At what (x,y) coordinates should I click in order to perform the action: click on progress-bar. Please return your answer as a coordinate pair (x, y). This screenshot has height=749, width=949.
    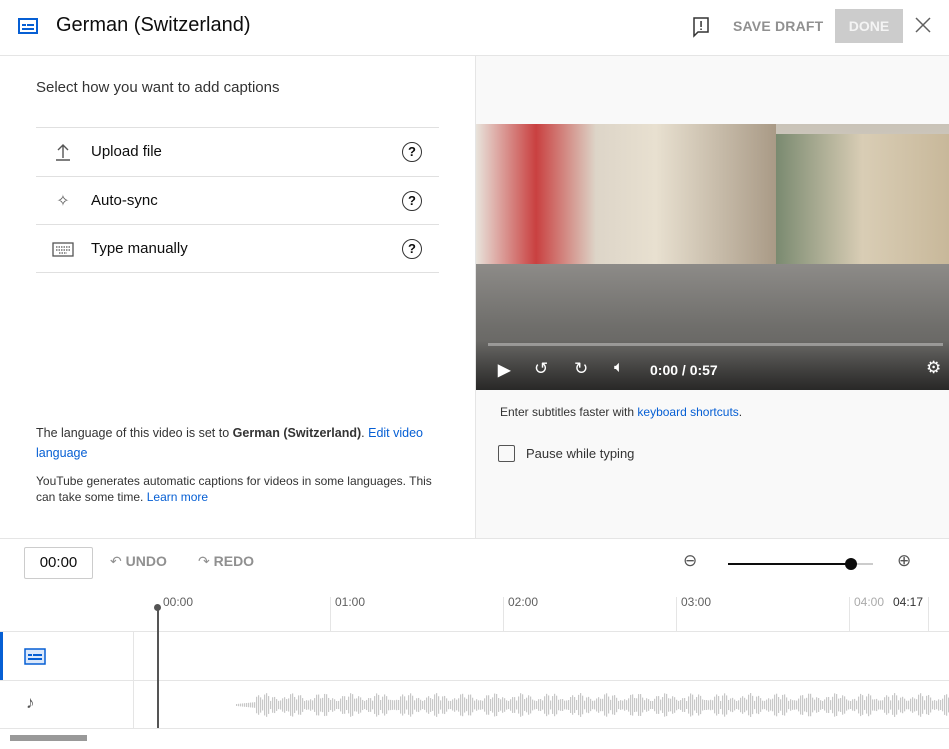
    Looking at the image, I should click on (715, 344).